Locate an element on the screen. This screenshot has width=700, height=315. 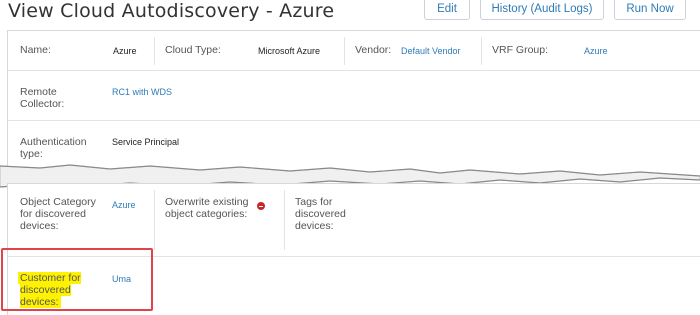
no-entry-icon is located at coordinates (261, 206).